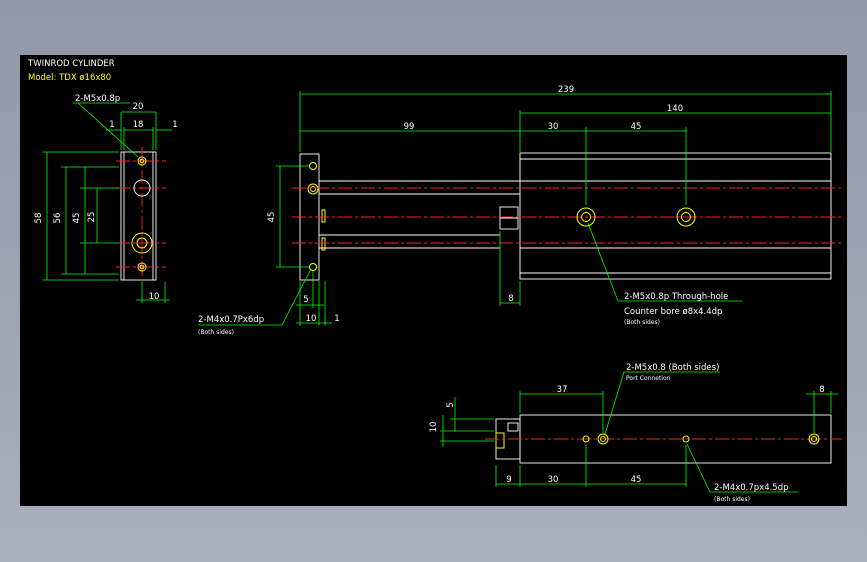 Image resolution: width=867 pixels, height=562 pixels. I want to click on end-view-body, so click(138, 216).